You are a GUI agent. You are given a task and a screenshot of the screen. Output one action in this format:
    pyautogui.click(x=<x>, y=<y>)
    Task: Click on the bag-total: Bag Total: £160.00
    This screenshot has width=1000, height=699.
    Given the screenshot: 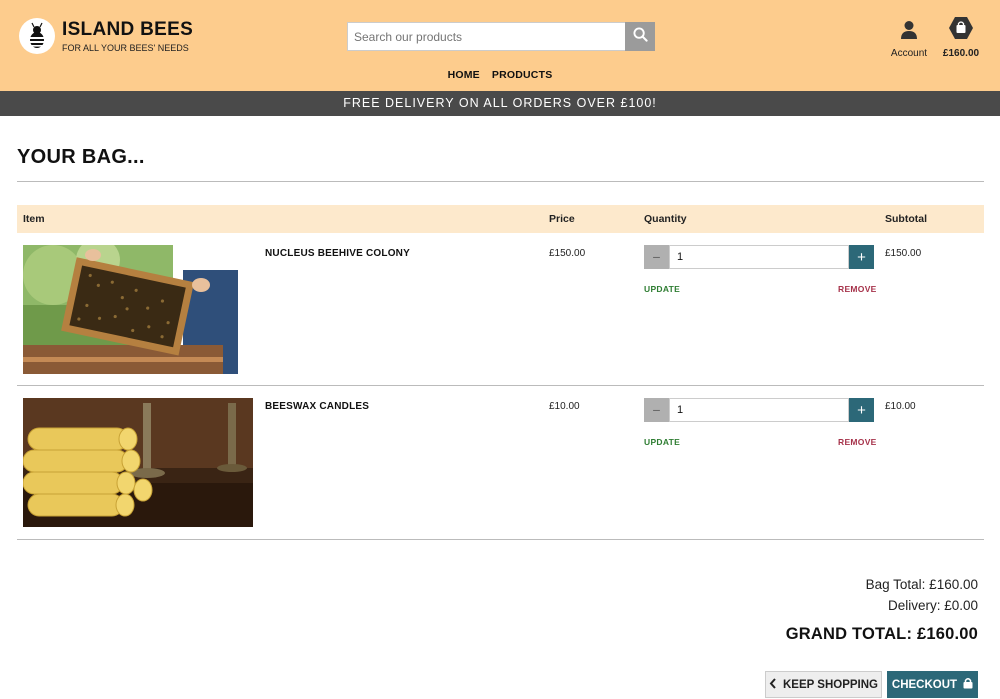 What is the action you would take?
    pyautogui.click(x=921, y=584)
    